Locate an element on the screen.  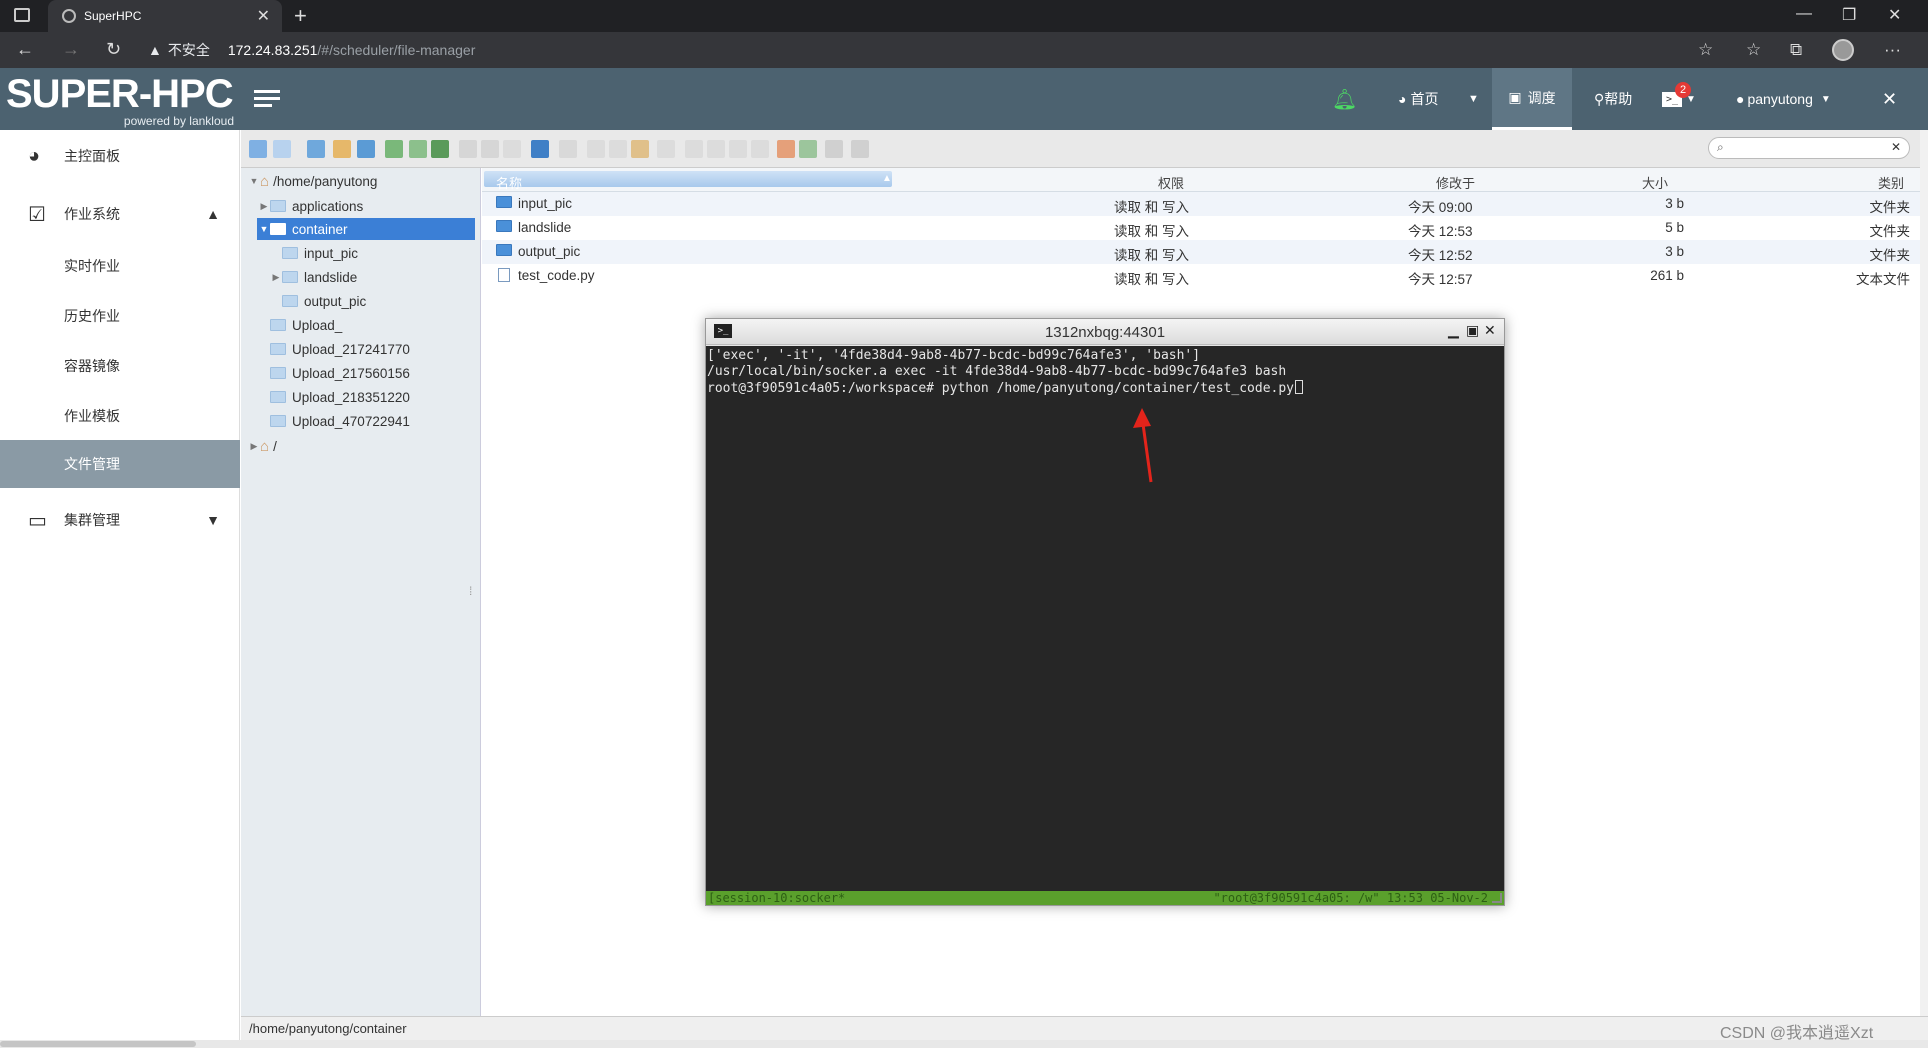
profile-avatar is located at coordinates (1843, 50).